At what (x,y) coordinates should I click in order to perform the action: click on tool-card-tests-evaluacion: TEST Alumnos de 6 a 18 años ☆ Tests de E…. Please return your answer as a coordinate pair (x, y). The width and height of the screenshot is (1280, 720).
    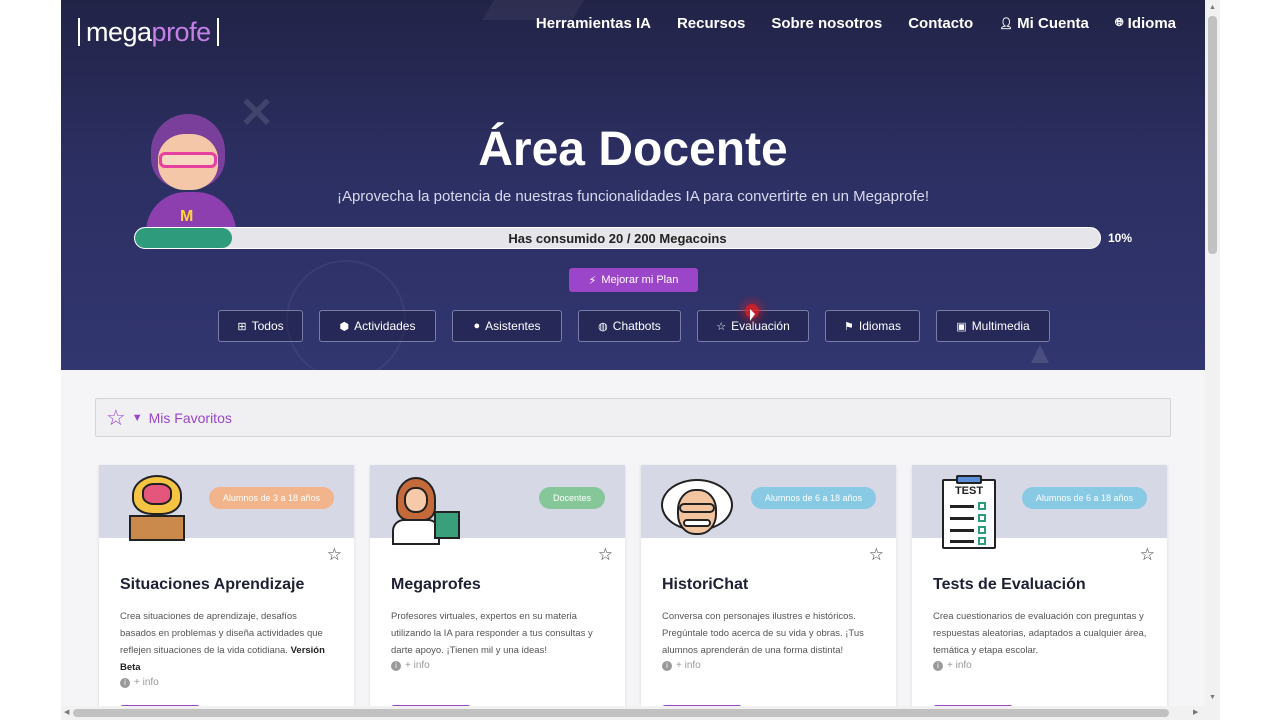
    Looking at the image, I should click on (1039, 592).